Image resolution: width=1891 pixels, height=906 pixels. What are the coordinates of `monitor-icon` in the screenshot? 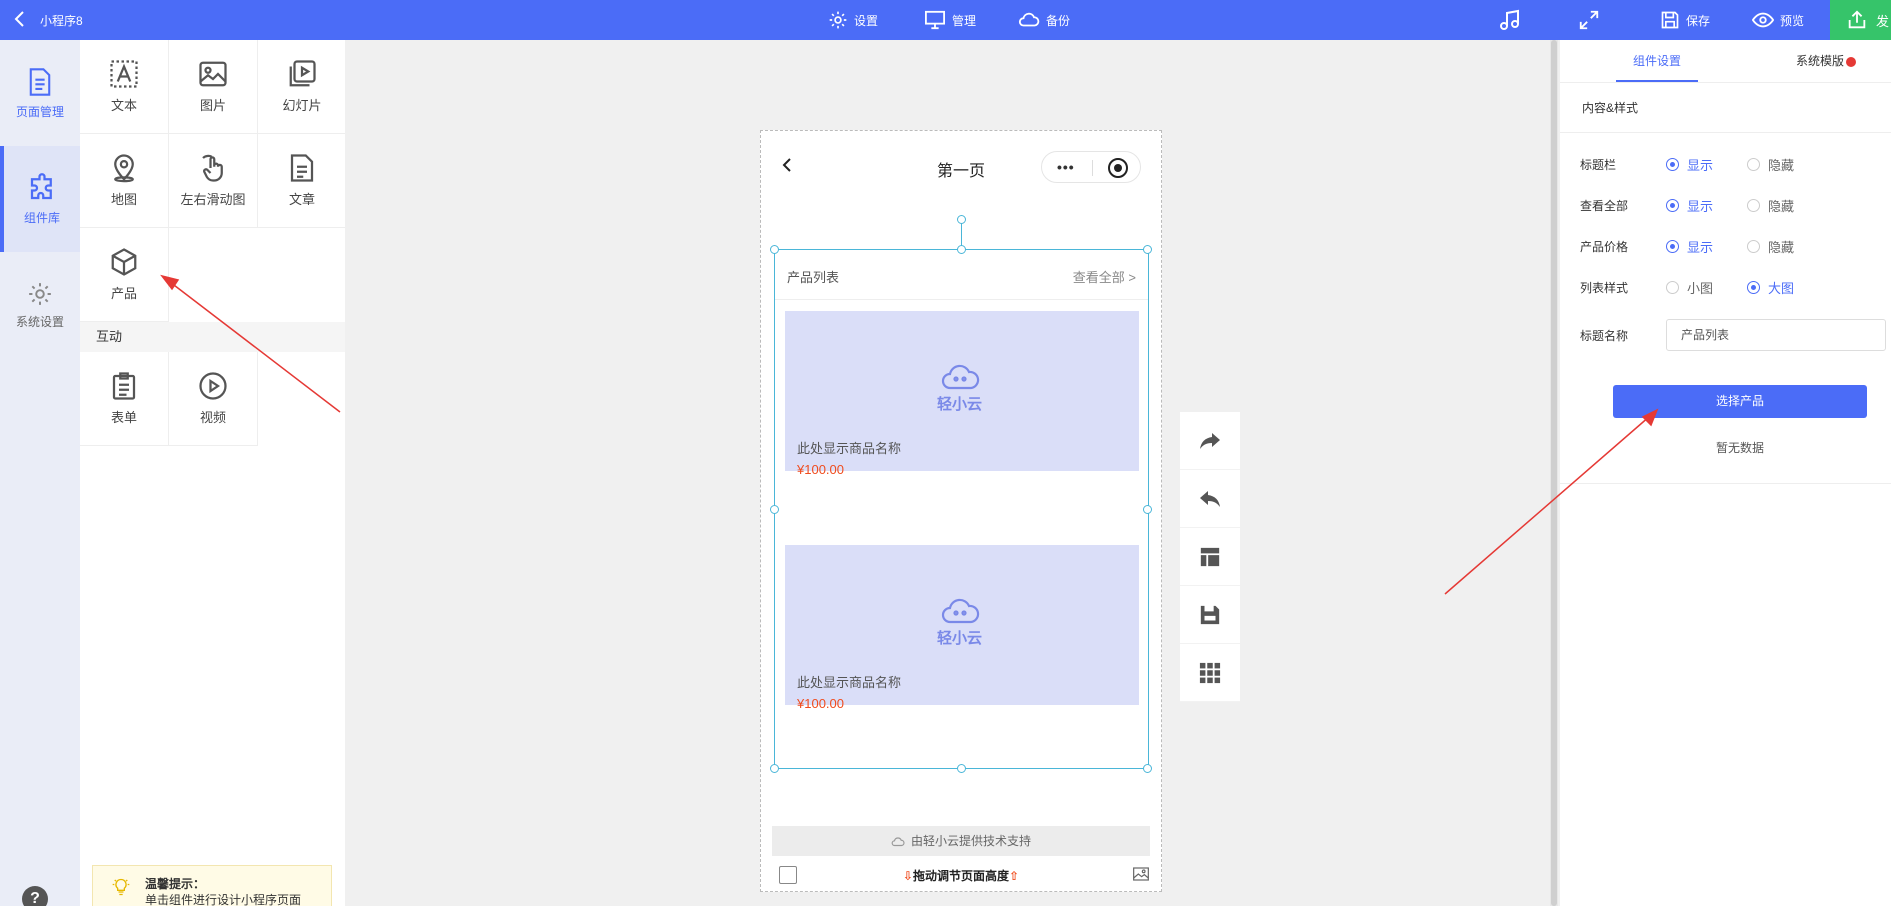 It's located at (935, 20).